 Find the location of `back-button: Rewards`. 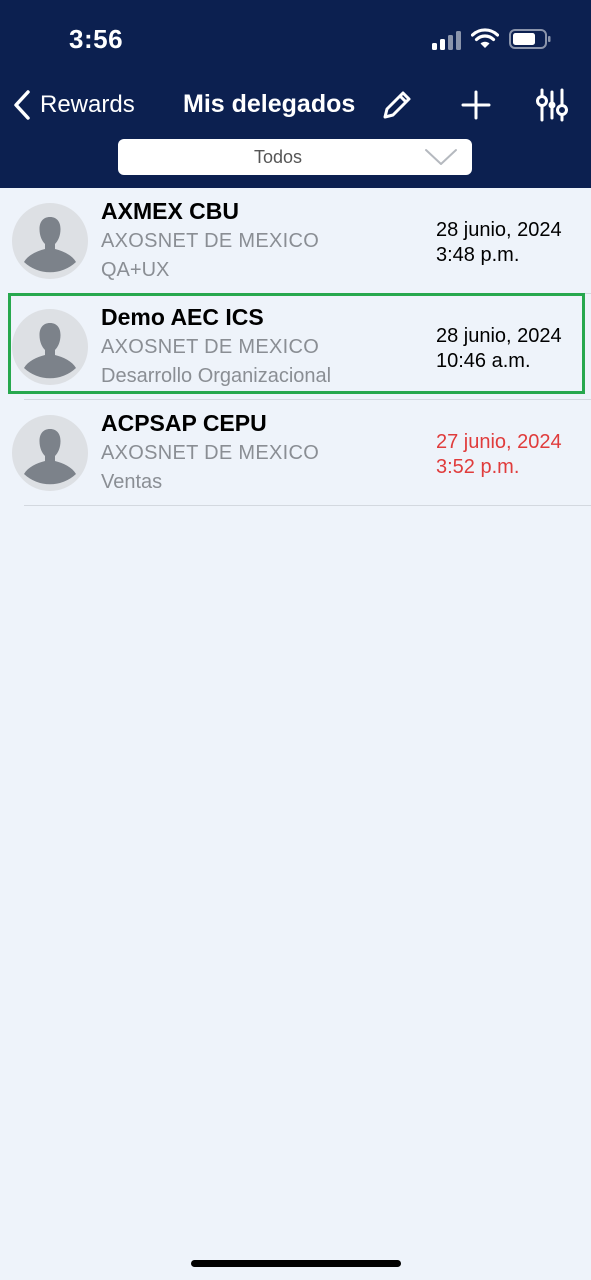

back-button: Rewards is located at coordinates (72, 105).